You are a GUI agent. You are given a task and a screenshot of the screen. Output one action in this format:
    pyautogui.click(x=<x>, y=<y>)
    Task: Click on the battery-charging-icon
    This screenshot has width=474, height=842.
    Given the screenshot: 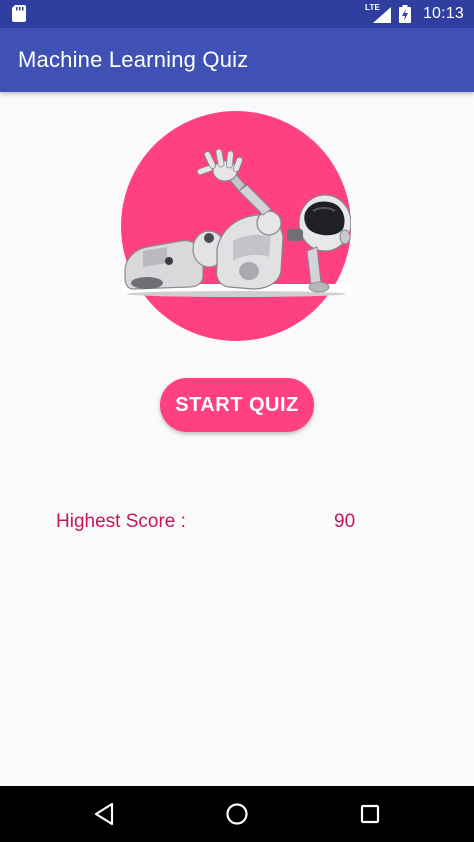 What is the action you would take?
    pyautogui.click(x=404, y=14)
    